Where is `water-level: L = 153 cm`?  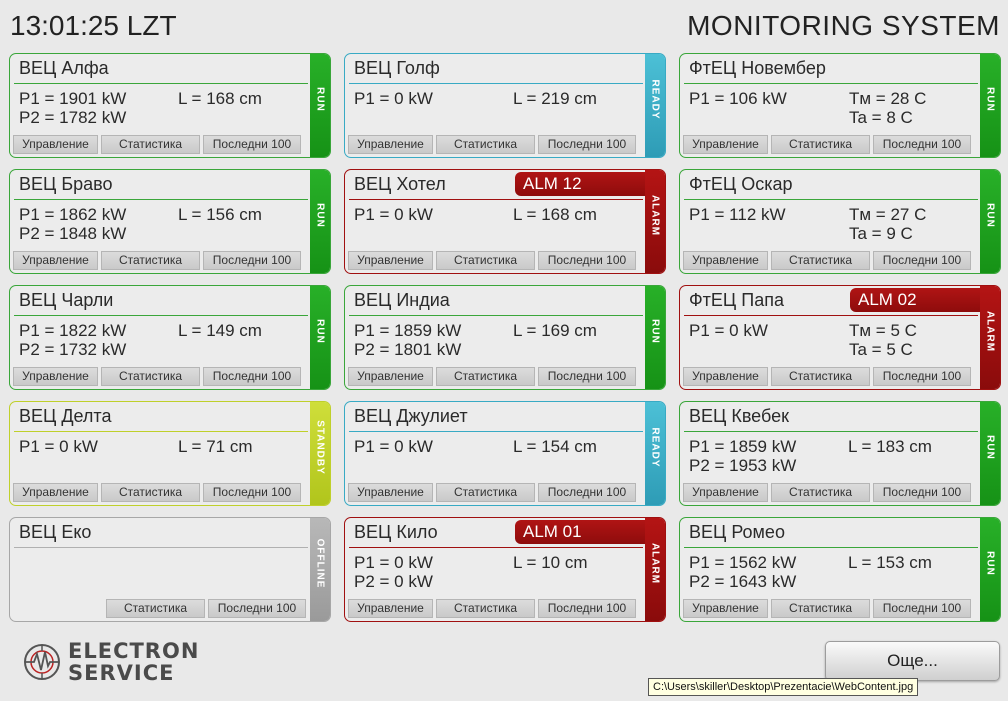
water-level: L = 153 cm is located at coordinates (890, 562).